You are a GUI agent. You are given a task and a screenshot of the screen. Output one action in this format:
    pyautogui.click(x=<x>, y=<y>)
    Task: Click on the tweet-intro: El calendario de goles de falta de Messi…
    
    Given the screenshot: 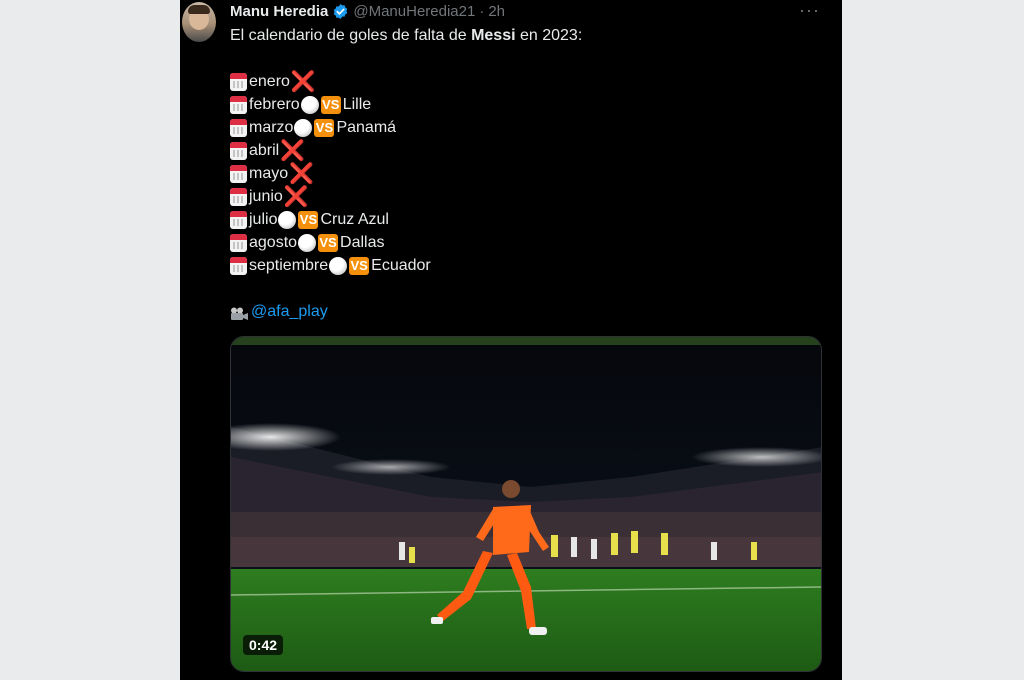 What is the action you would take?
    pyautogui.click(x=406, y=35)
    